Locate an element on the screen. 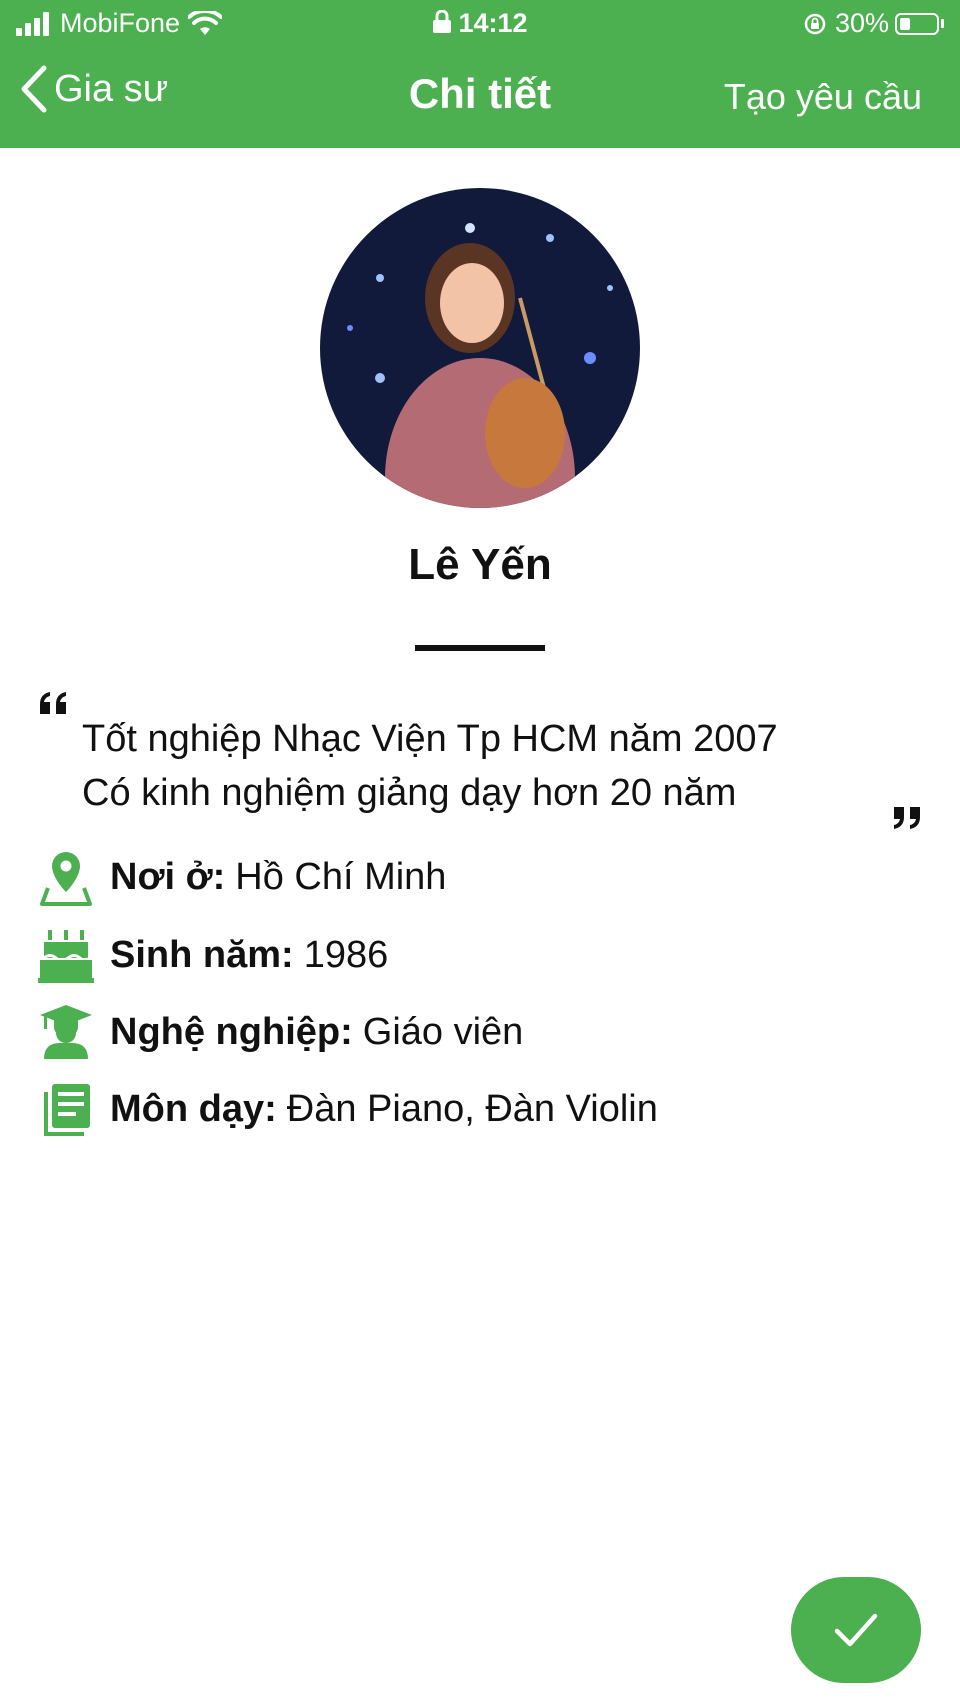  location-pin-icon is located at coordinates (66, 877).